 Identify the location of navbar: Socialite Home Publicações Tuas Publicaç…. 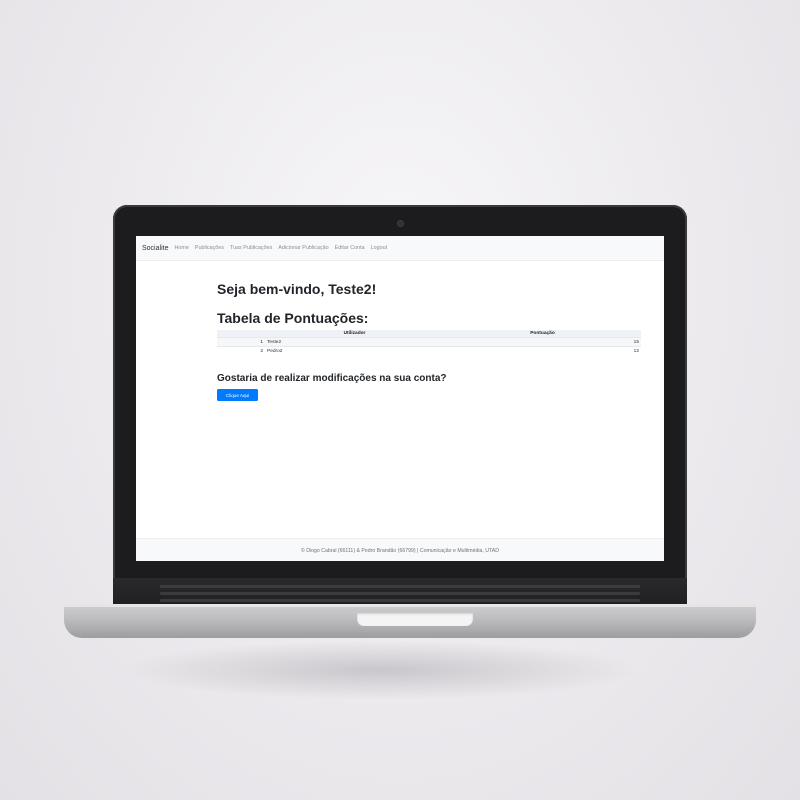
(400, 248).